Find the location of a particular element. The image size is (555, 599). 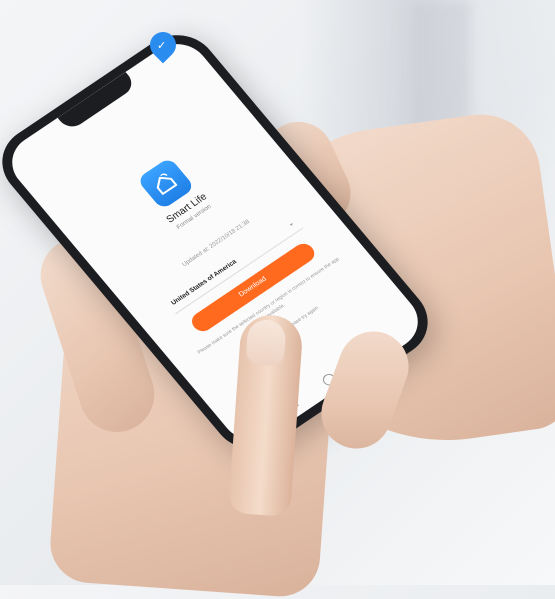

fingernail is located at coordinates (266, 342).